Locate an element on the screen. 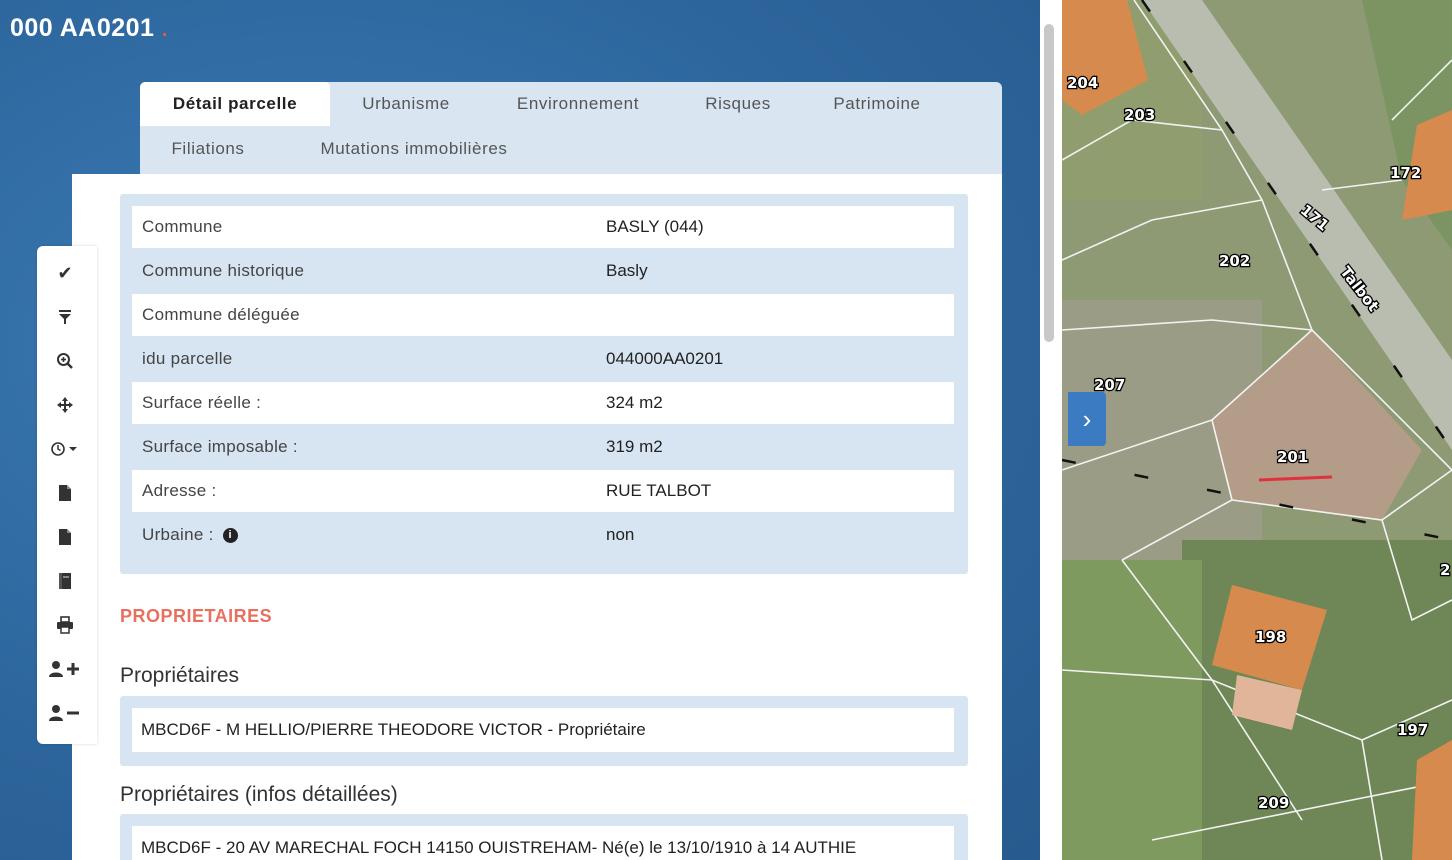  detail-row-surface-imposable: Surface imposable : 319 m2 is located at coordinates (543, 447).